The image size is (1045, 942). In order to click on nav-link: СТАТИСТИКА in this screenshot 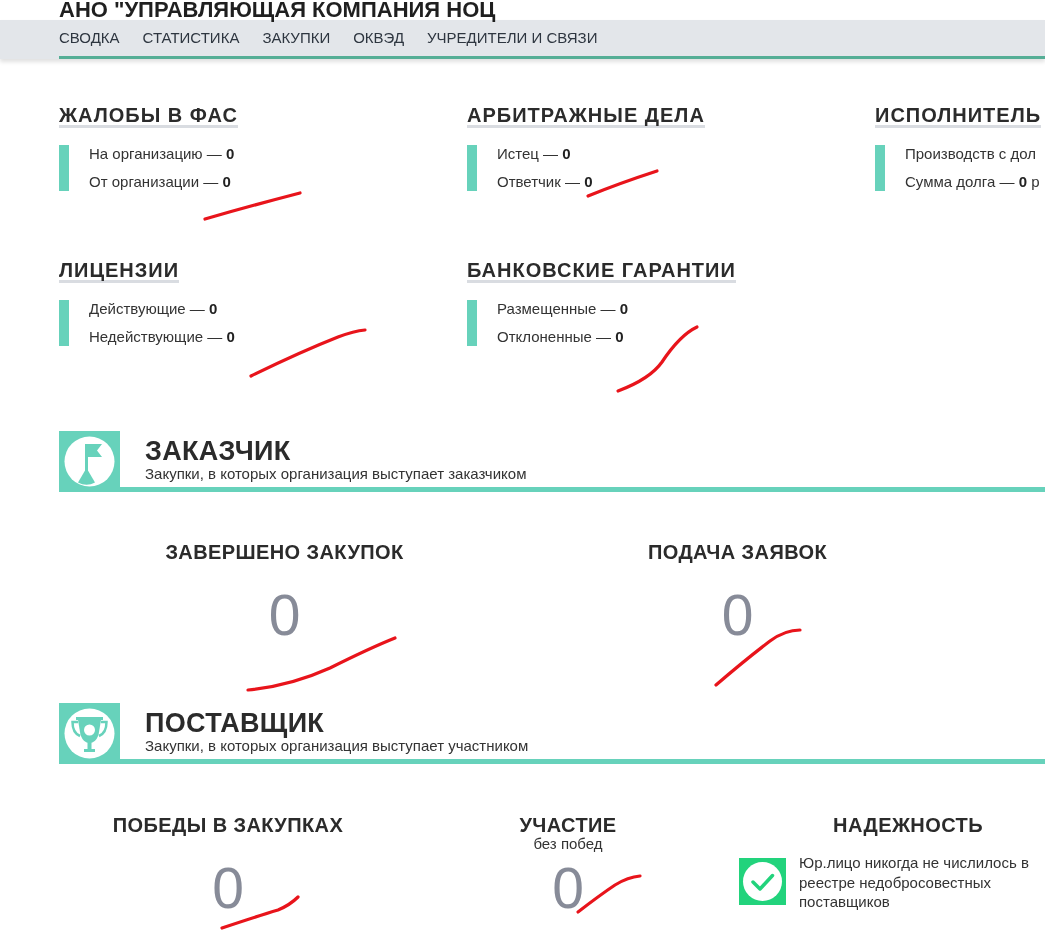, I will do `click(191, 38)`.